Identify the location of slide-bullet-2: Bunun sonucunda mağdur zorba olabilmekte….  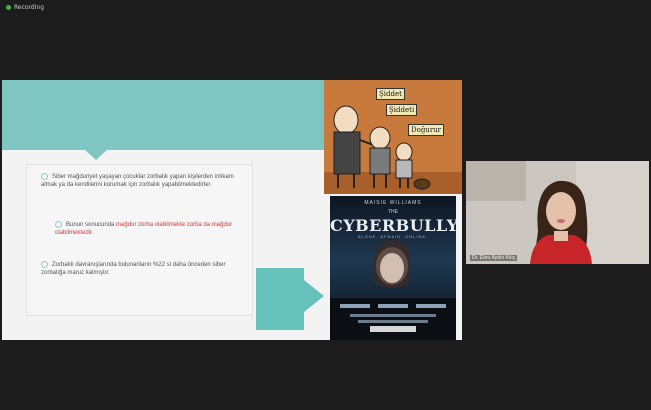
(145, 229).